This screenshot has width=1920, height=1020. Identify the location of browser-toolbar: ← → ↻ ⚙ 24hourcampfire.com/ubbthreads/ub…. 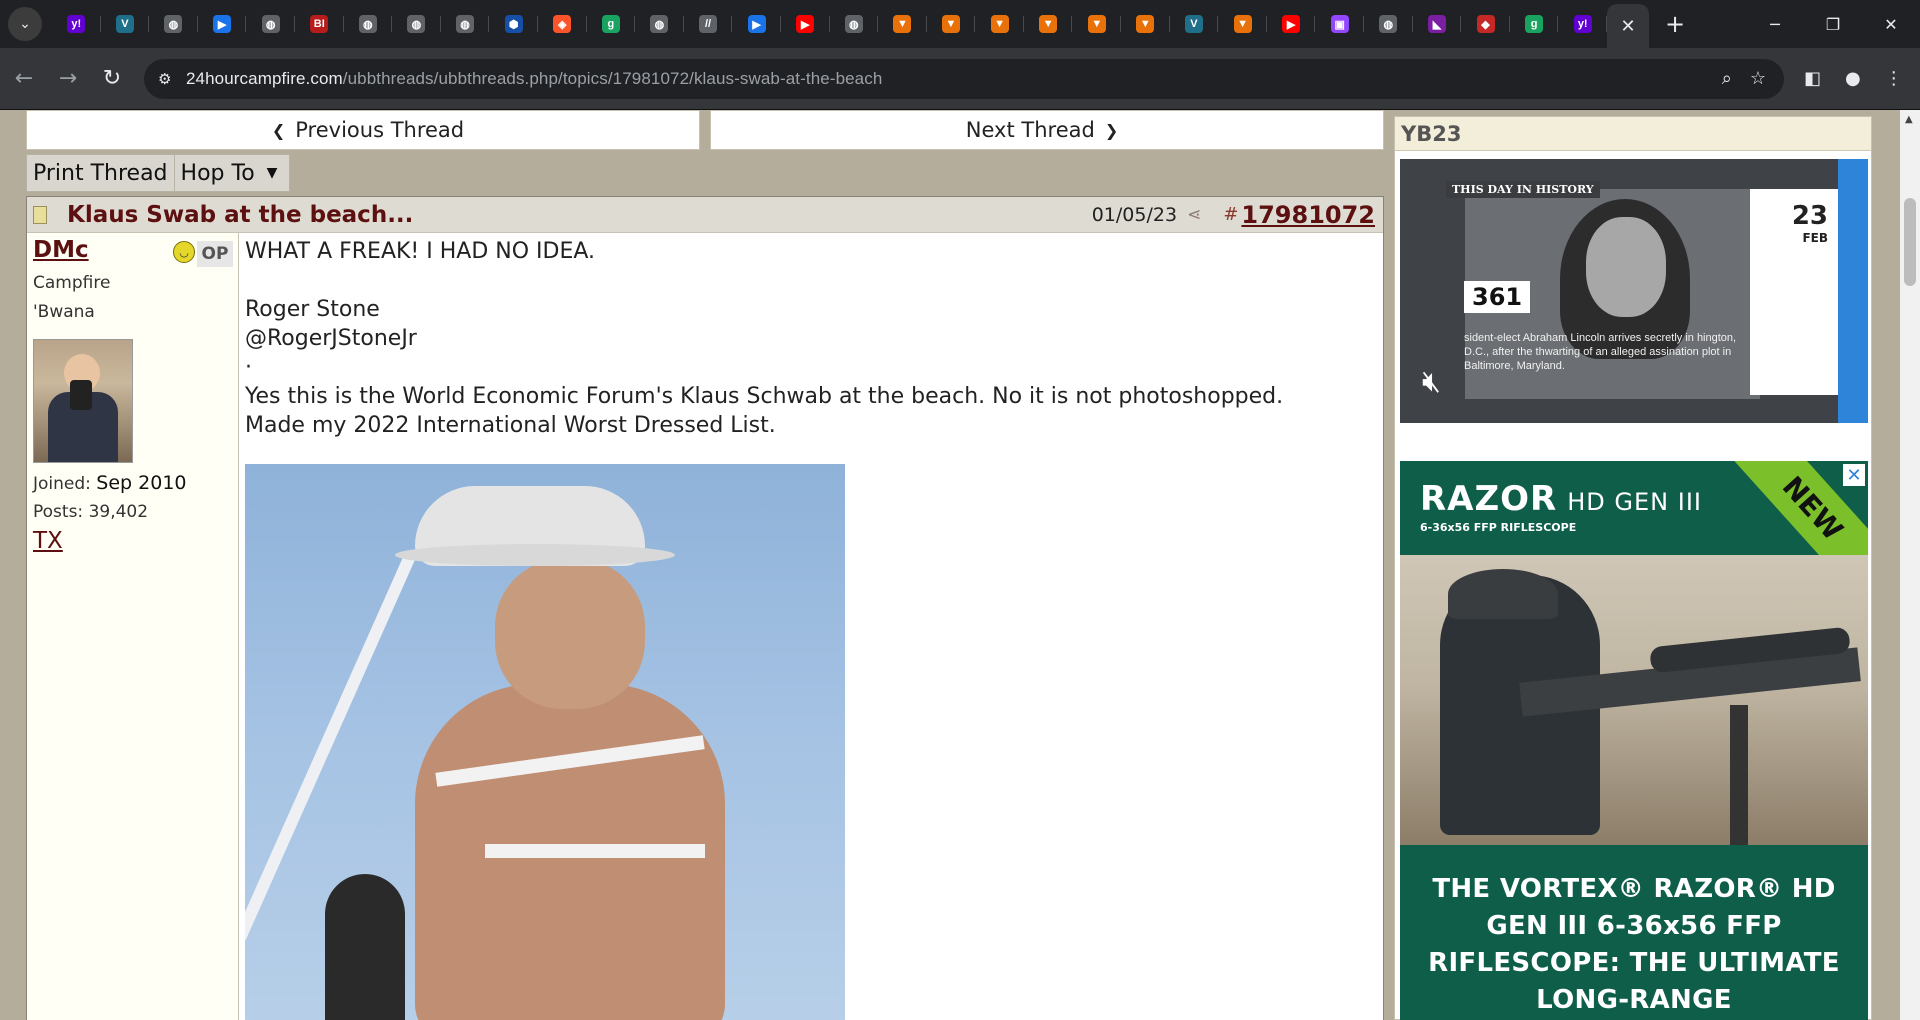
(960, 79).